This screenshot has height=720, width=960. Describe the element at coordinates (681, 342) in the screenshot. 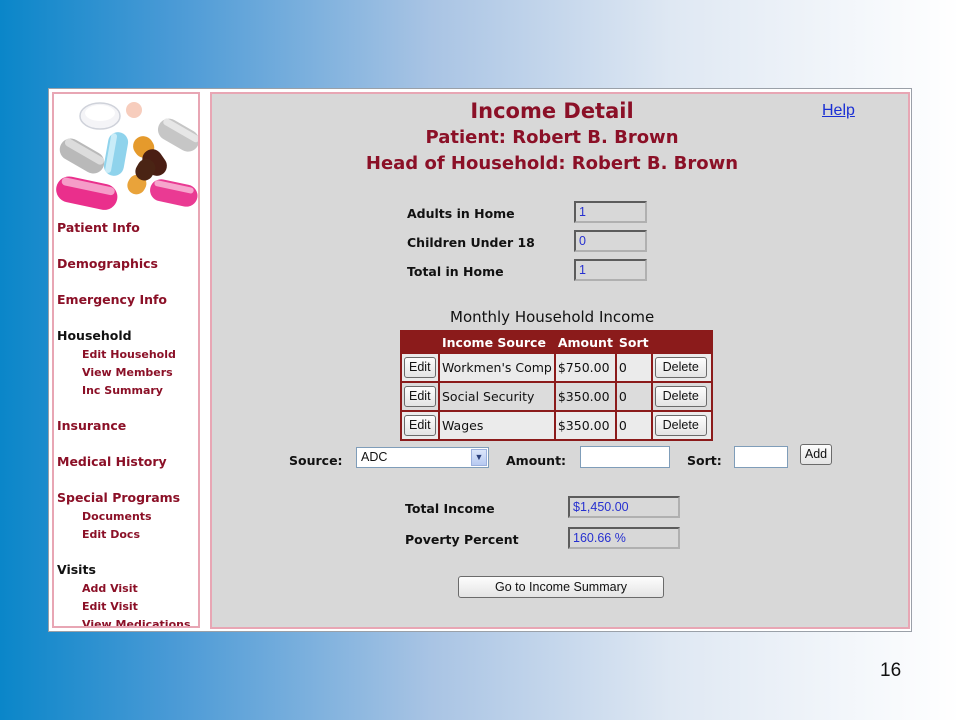

I see `column-header-delete` at that location.